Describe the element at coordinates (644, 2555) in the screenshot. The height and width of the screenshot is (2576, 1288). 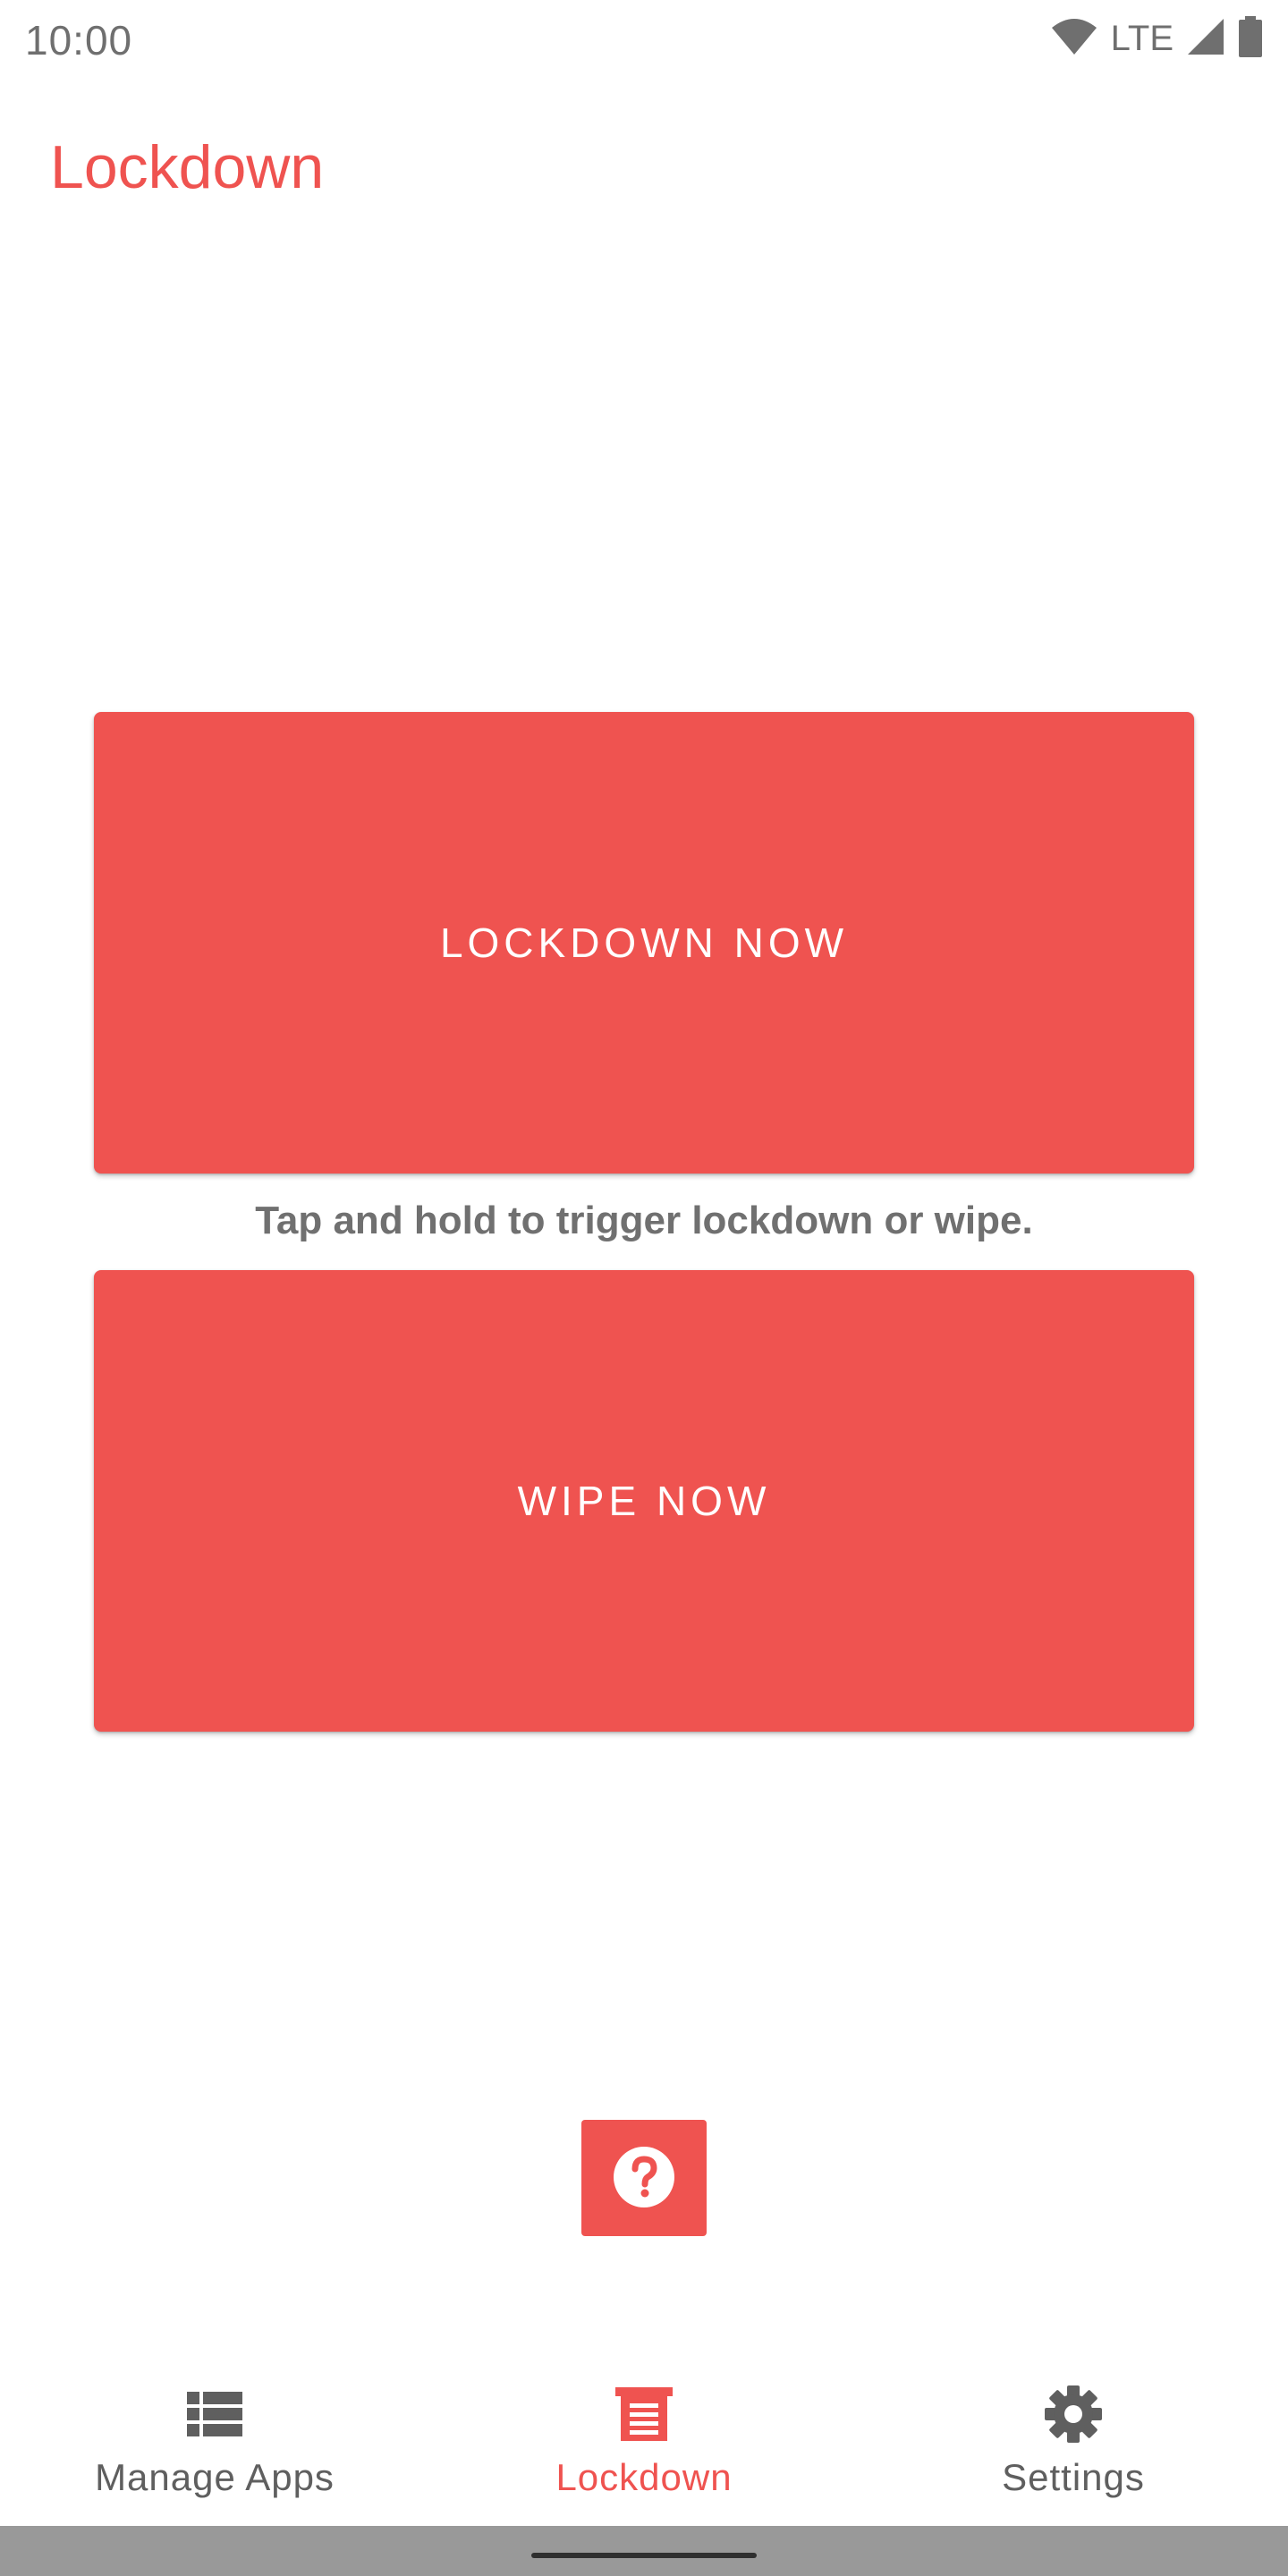
I see `gesture-handle` at that location.